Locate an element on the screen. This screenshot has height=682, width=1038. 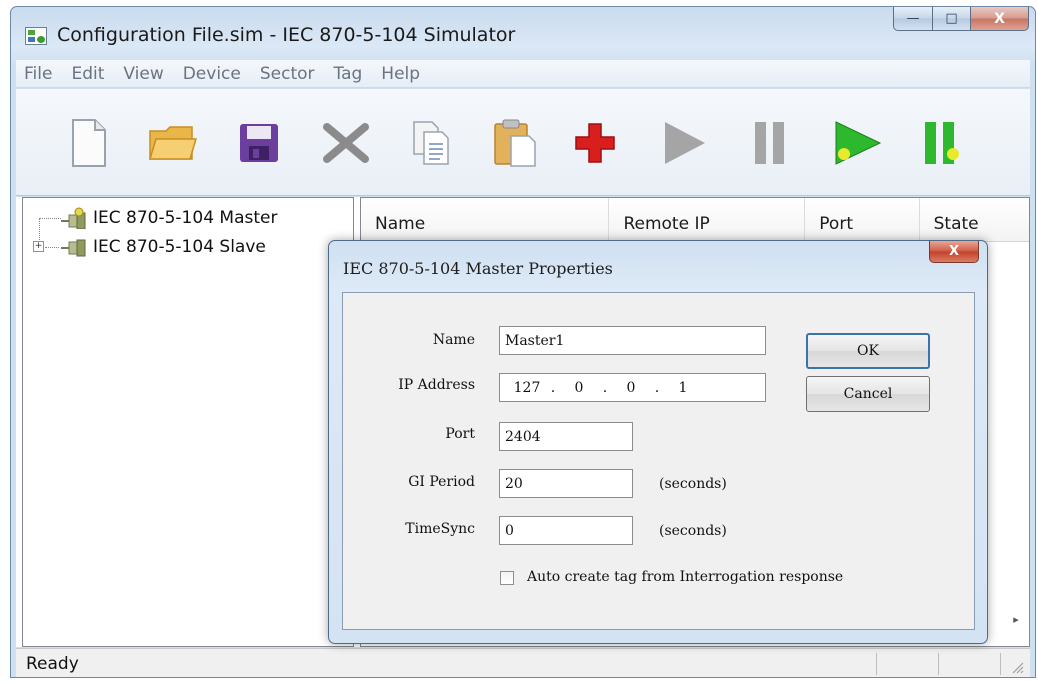
maximize-button: □ is located at coordinates (952, 19).